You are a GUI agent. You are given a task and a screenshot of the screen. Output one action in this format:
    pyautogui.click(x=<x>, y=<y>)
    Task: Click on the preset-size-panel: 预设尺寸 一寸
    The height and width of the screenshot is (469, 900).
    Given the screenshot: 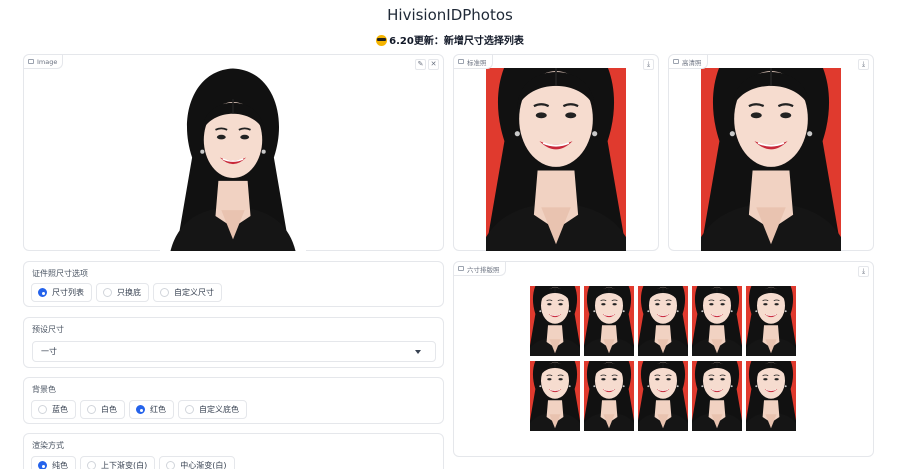 What is the action you would take?
    pyautogui.click(x=233, y=342)
    